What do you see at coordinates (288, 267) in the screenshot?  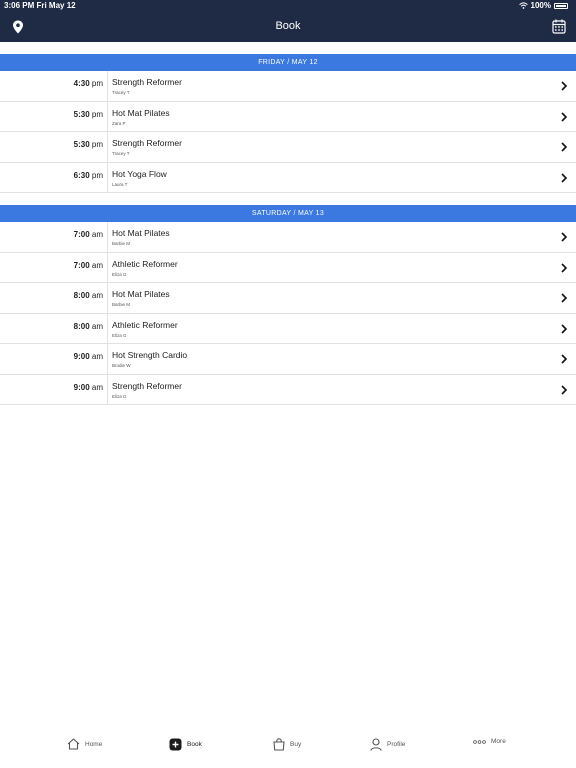 I see `class-row: 7:00 am Athletic Reformer Eliza G` at bounding box center [288, 267].